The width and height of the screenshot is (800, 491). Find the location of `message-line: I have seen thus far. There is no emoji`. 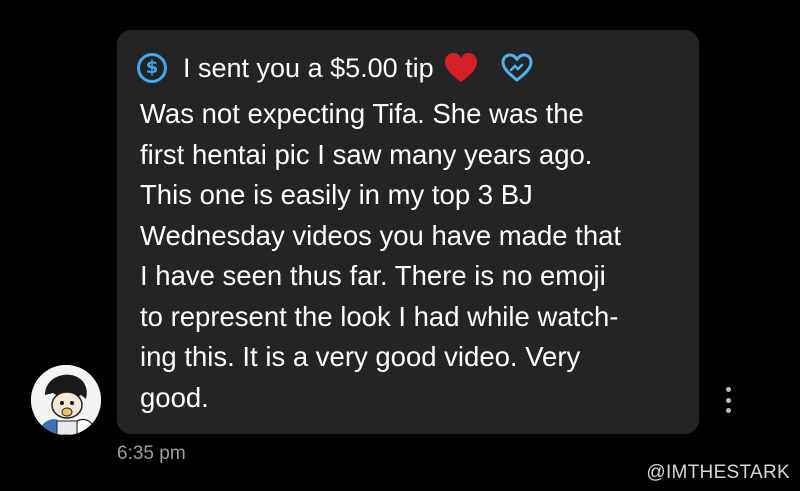

message-line: I have seen thus far. There is no emoji is located at coordinates (373, 275).